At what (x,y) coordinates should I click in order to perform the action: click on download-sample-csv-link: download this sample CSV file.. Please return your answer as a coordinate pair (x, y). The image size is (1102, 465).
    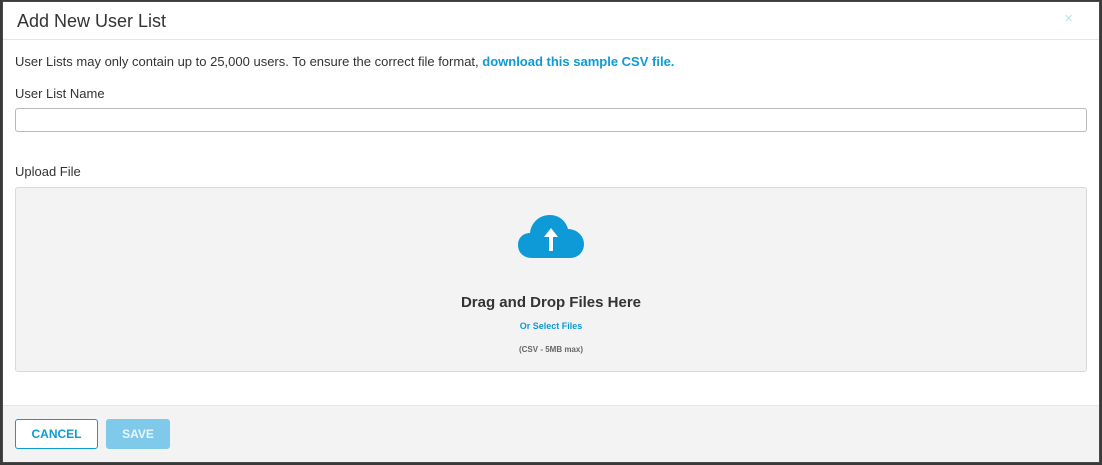
    Looking at the image, I should click on (578, 61).